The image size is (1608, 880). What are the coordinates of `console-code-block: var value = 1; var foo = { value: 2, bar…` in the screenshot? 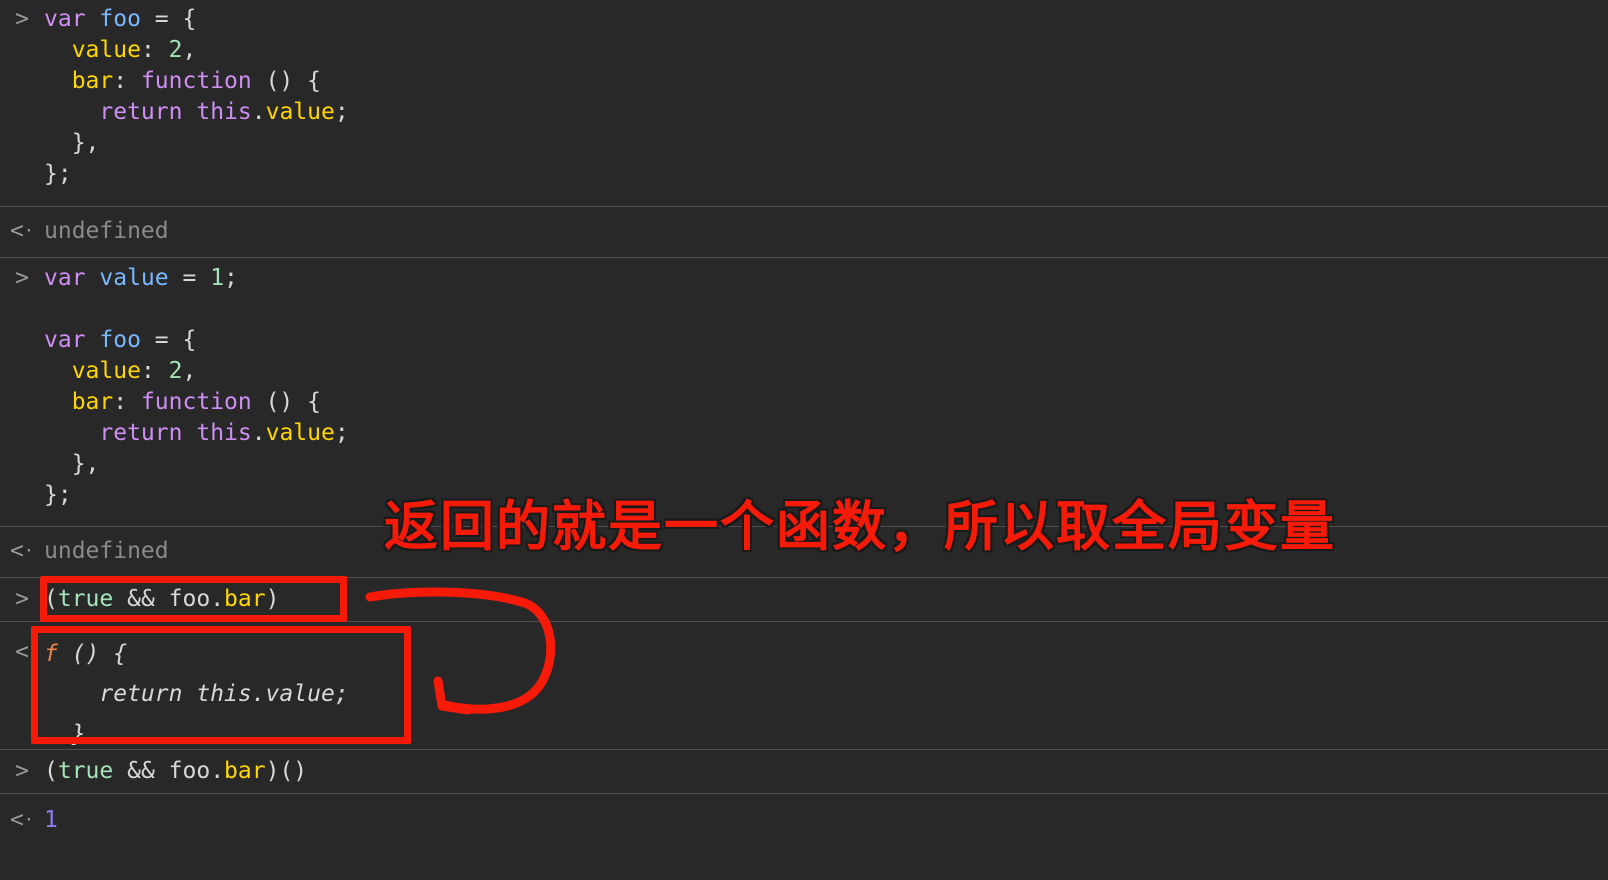 It's located at (196, 386).